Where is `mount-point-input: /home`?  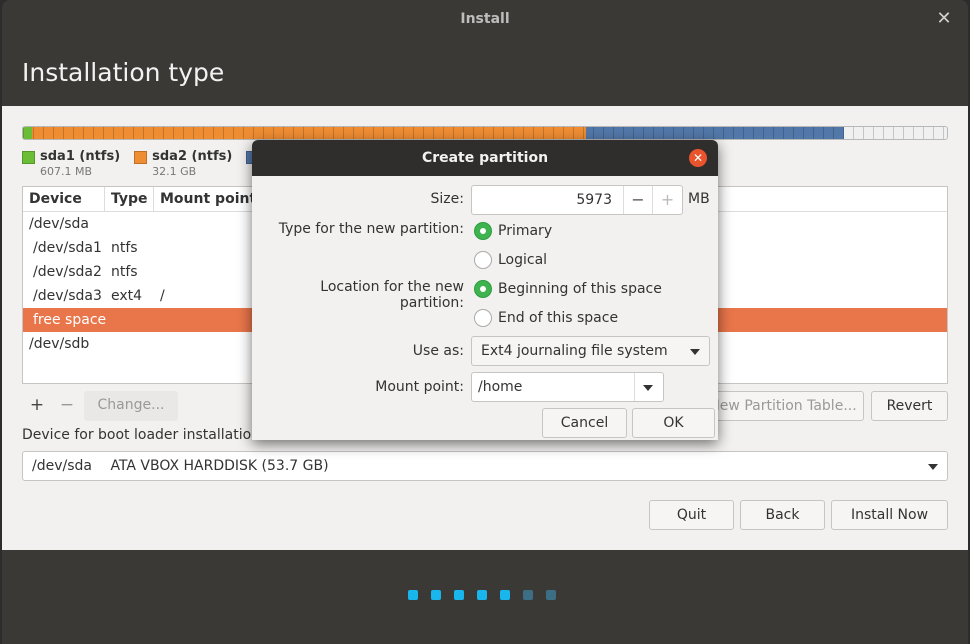 mount-point-input: /home is located at coordinates (553, 387).